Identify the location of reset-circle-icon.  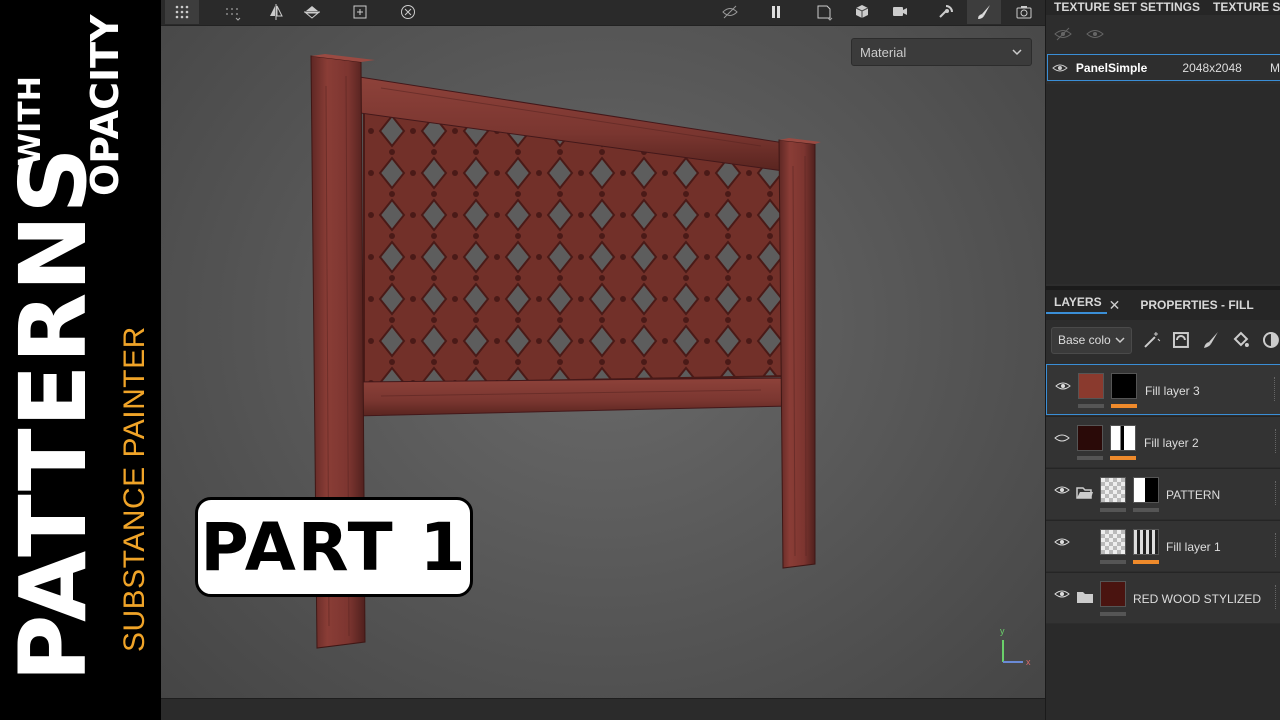
(408, 12).